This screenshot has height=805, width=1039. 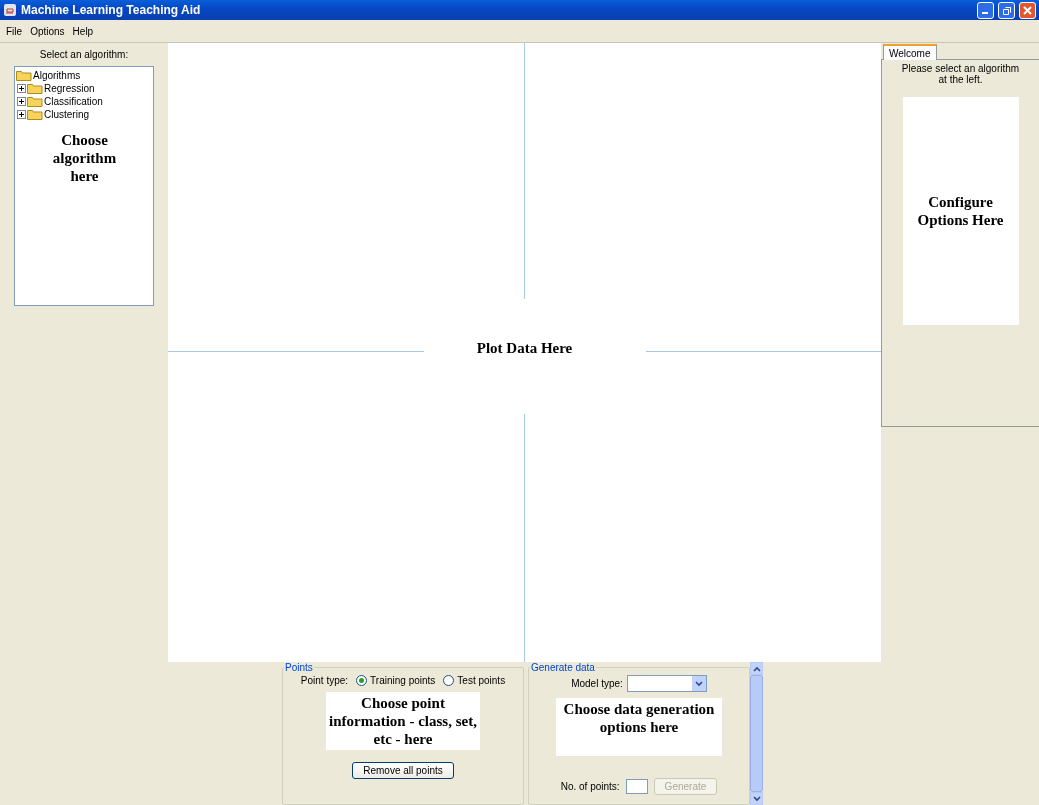 I want to click on welcome-message: Please select an algorithm at the left., so click(x=960, y=74).